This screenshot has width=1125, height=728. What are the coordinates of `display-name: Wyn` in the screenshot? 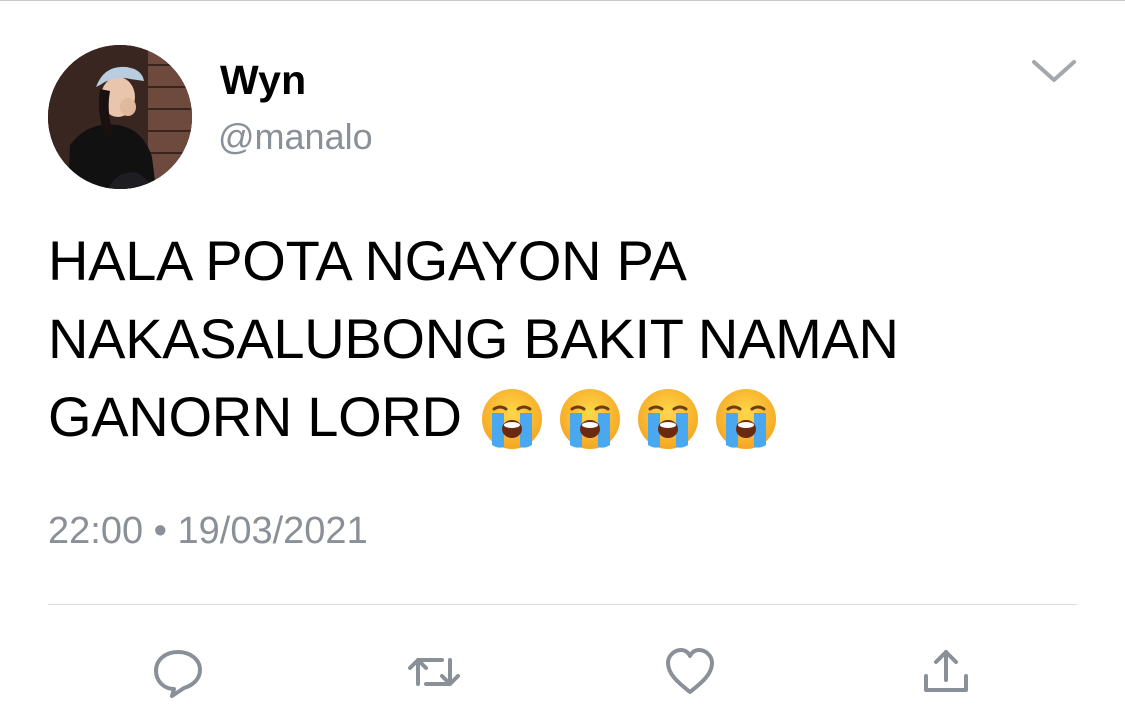 It's located at (263, 80).